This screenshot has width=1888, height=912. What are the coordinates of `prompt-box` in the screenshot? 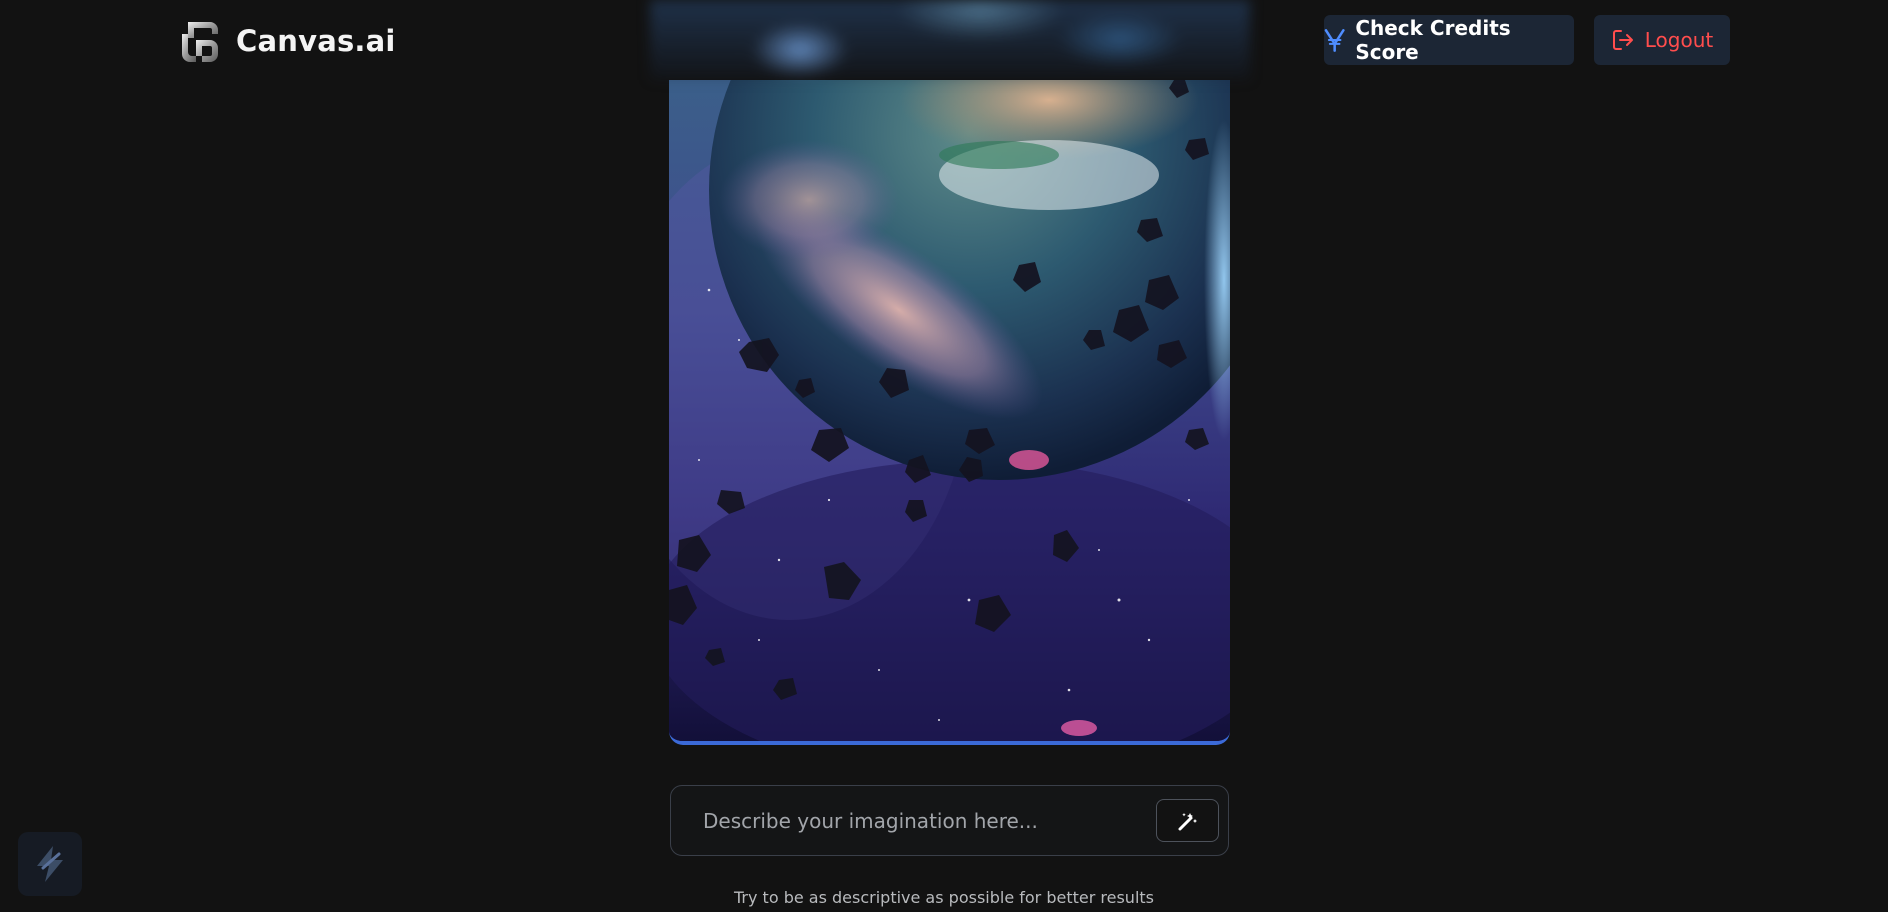 It's located at (949, 820).